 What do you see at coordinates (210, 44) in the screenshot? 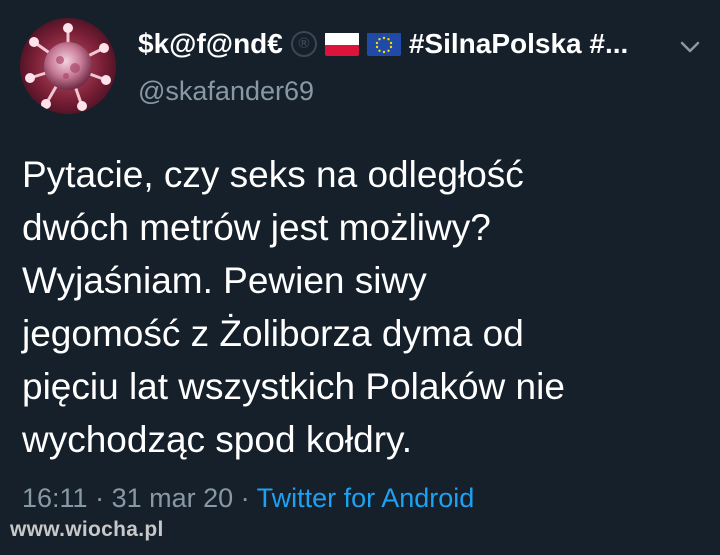
I see `display-name: $k@f@nd€` at bounding box center [210, 44].